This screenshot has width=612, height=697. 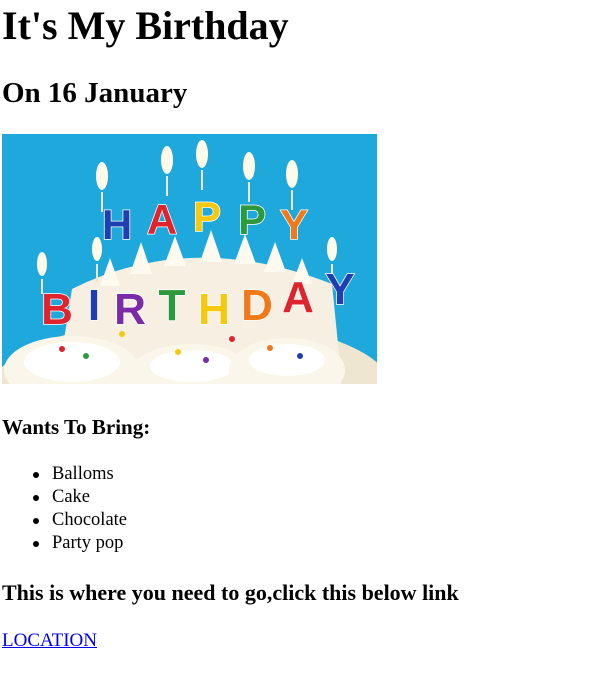 I want to click on letter-y2: Y, so click(x=339, y=289).